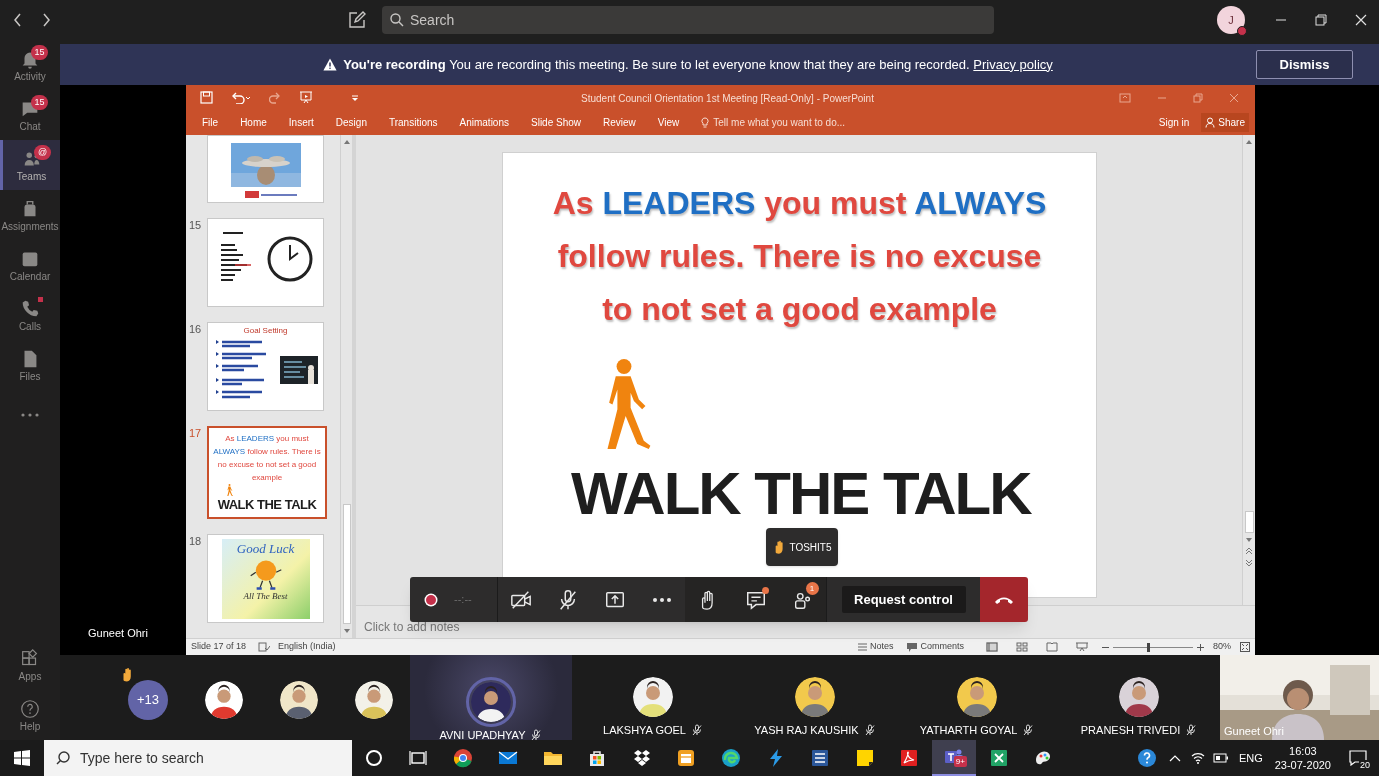  I want to click on chevron-up-icon, so click(1174, 758).